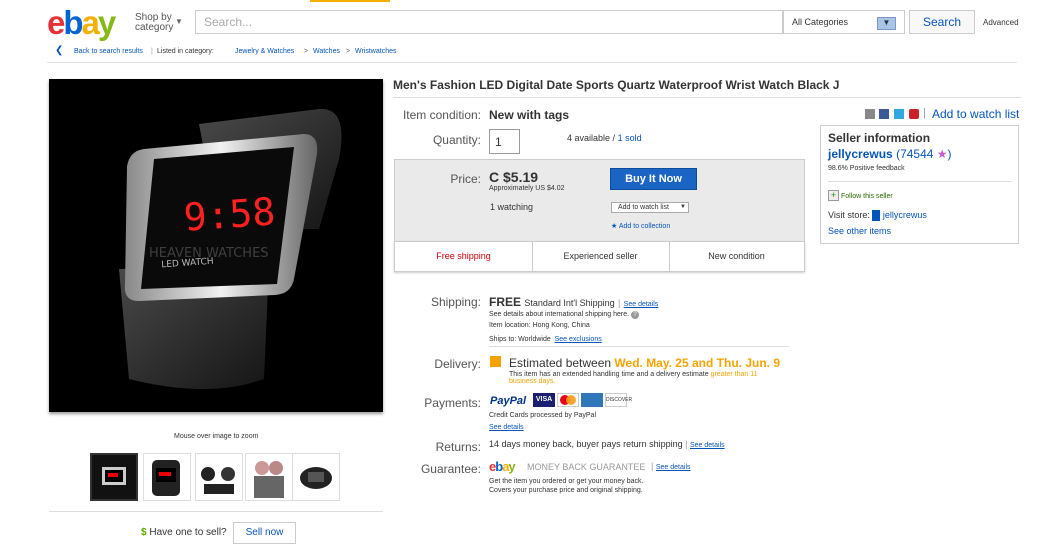  Describe the element at coordinates (376, 51) in the screenshot. I see `breadcrumb-wristwatches: Wristwatches` at that location.